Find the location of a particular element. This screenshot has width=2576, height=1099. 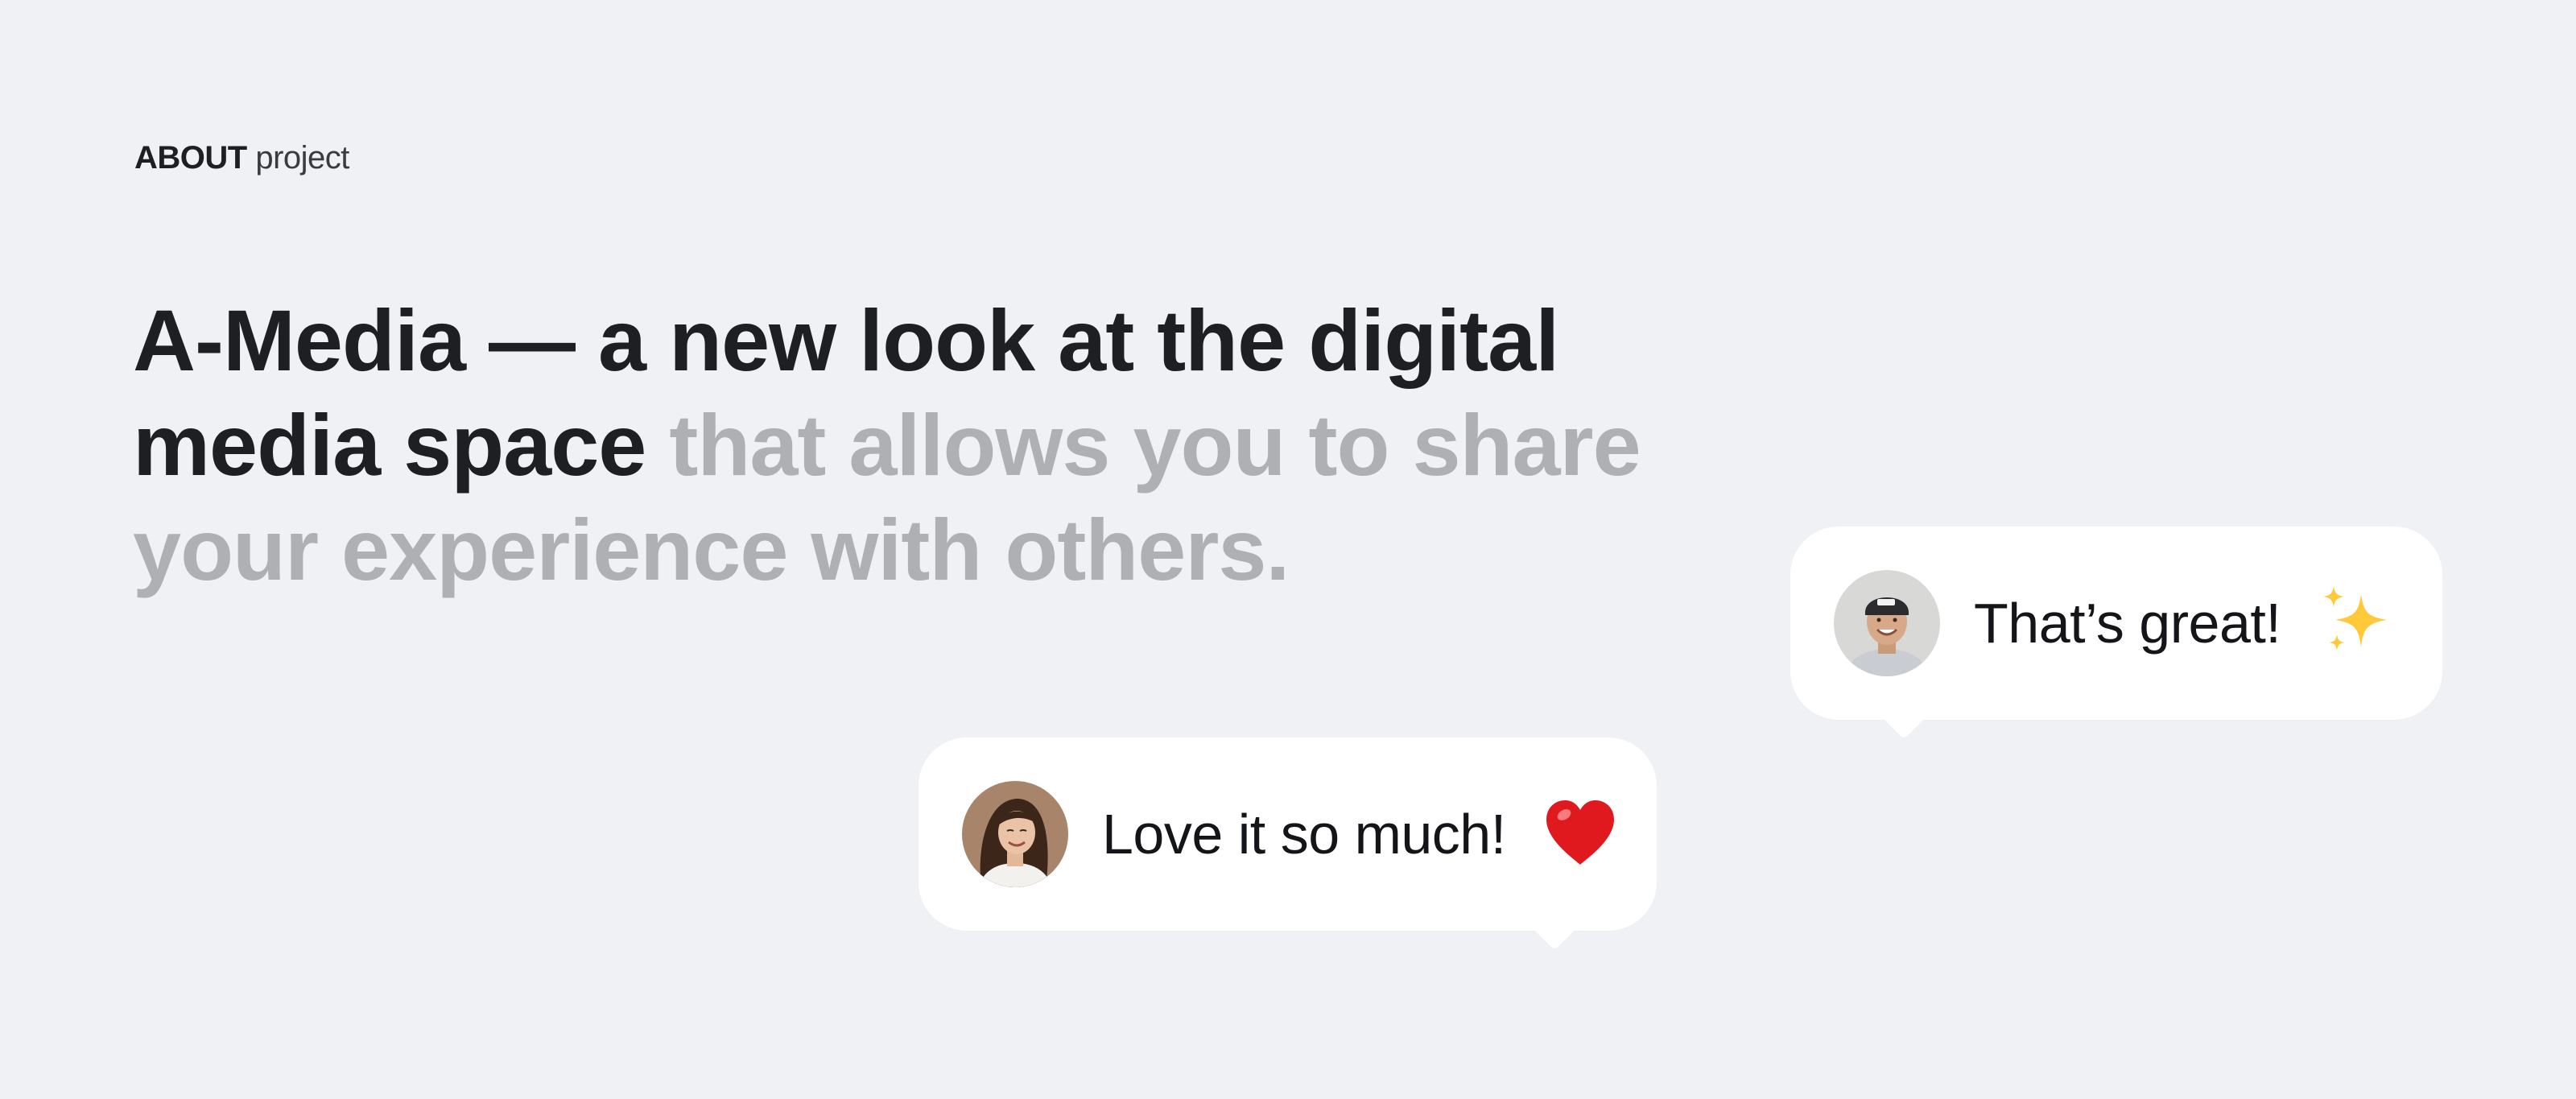

sparkles-icon is located at coordinates (2354, 623).